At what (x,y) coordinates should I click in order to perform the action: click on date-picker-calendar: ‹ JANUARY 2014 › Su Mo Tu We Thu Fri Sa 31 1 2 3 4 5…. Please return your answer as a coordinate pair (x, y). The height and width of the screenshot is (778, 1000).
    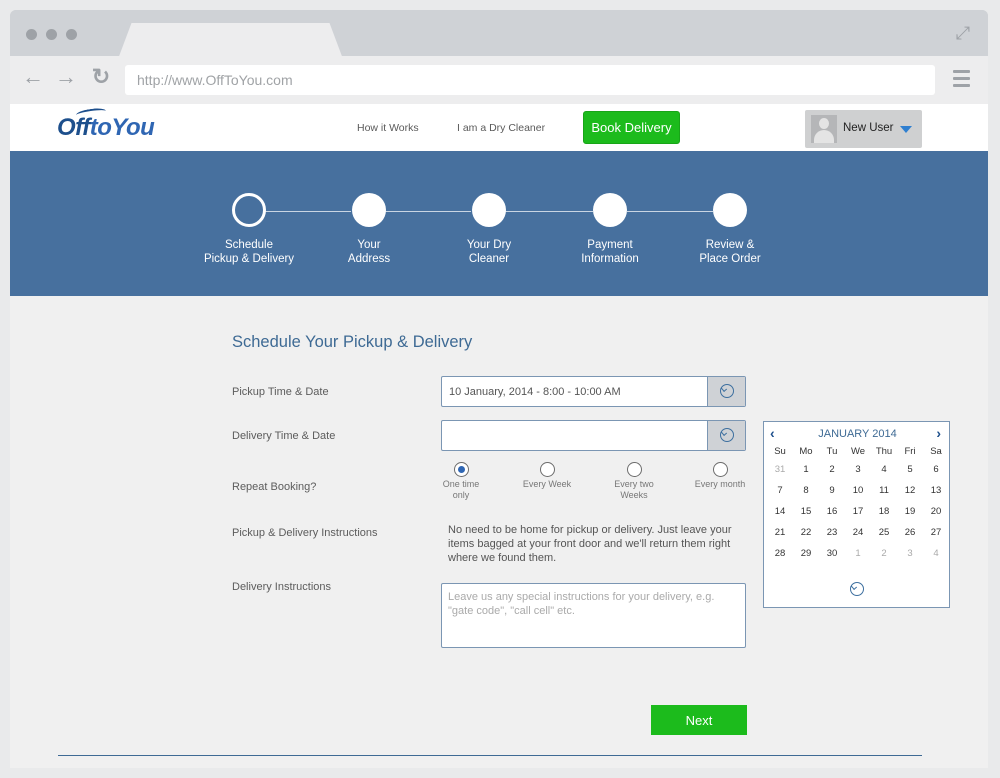
    Looking at the image, I should click on (856, 514).